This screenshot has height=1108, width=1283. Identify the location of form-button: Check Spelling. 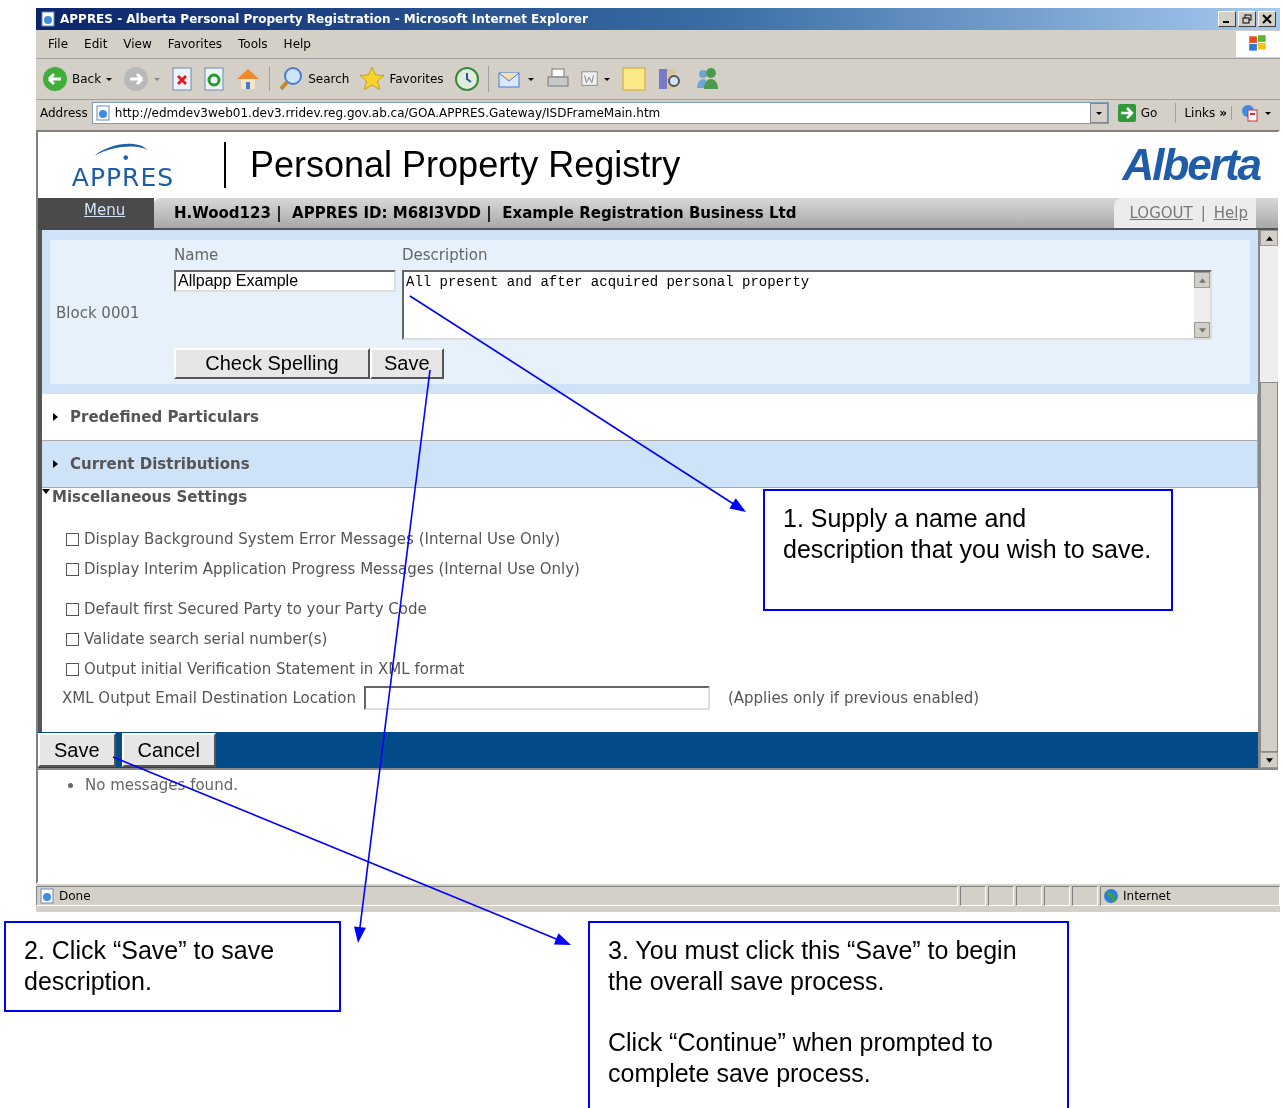
(272, 363).